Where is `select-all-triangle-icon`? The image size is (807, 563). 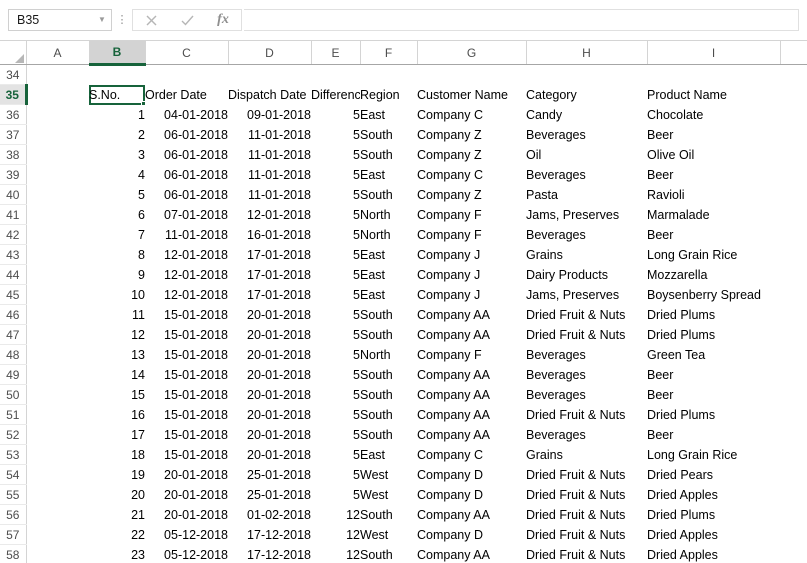
select-all-triangle-icon is located at coordinates (13, 53).